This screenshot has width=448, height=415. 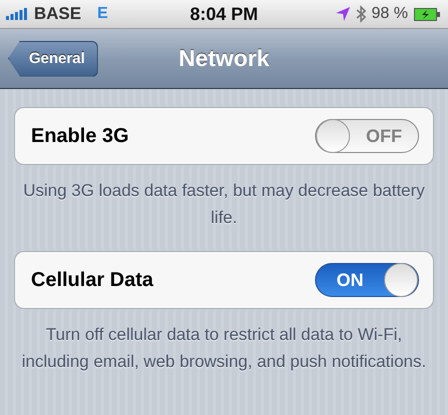 I want to click on back-button: General, so click(x=53, y=58).